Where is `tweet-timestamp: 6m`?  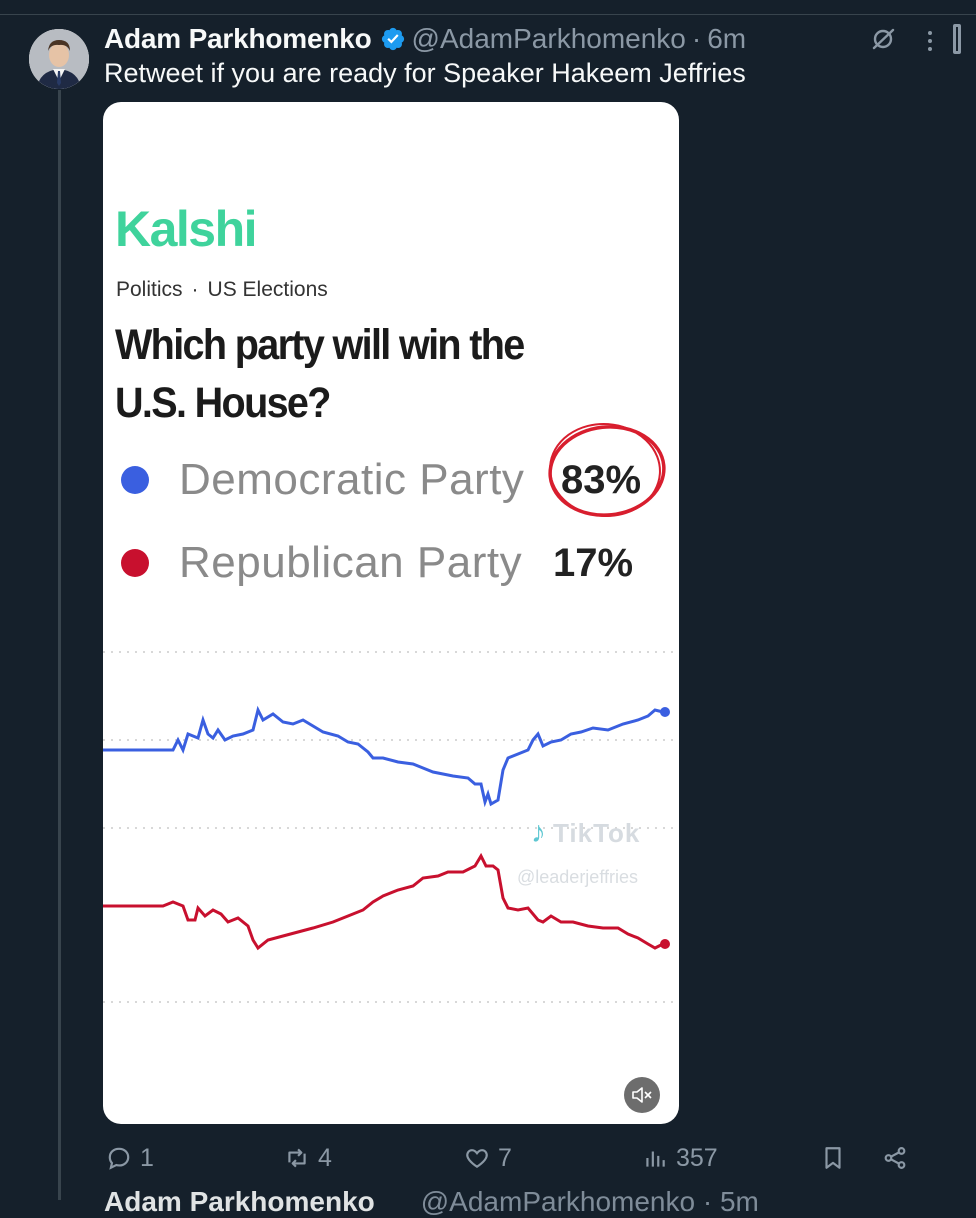
tweet-timestamp: 6m is located at coordinates (726, 39).